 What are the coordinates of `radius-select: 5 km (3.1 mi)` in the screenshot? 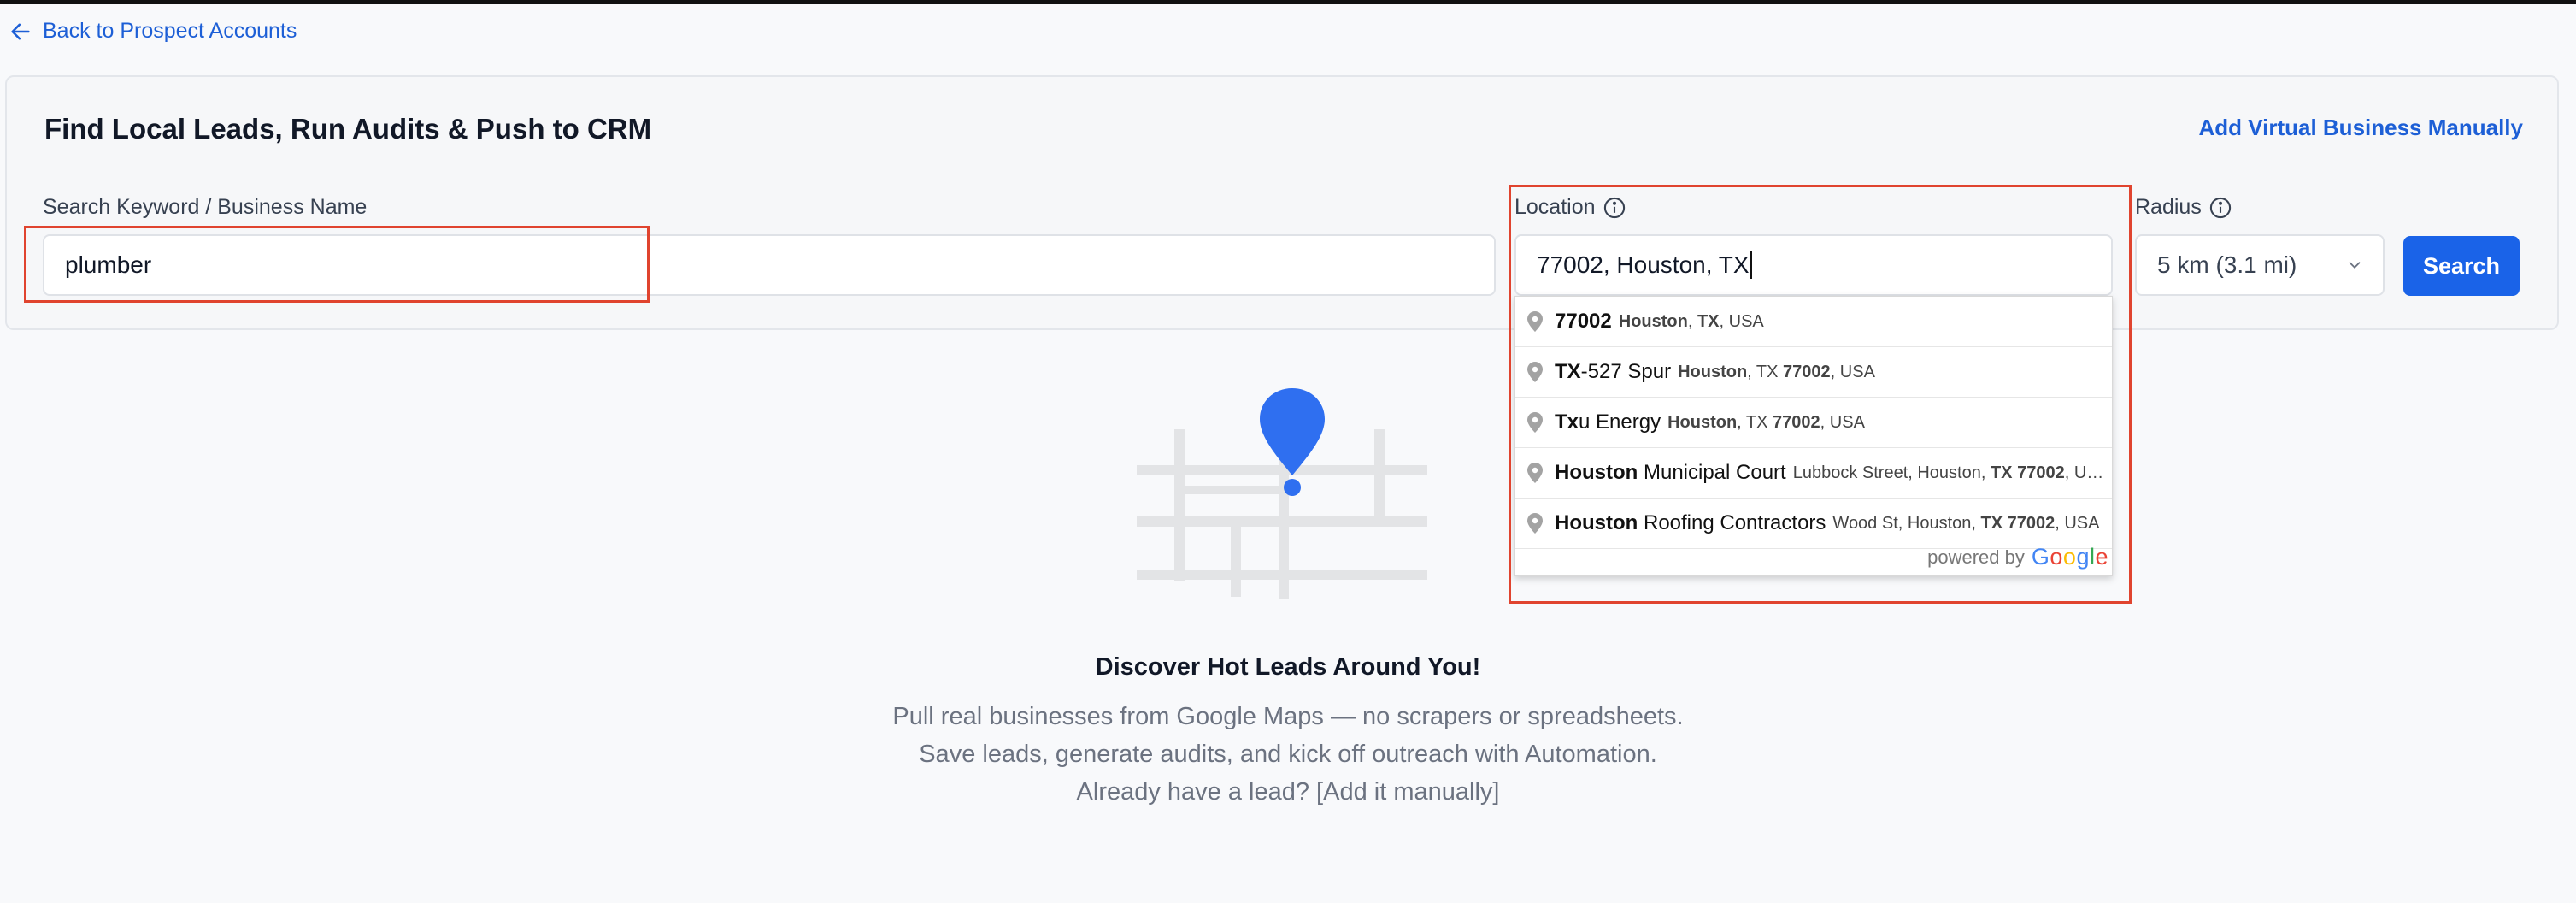 It's located at (2260, 265).